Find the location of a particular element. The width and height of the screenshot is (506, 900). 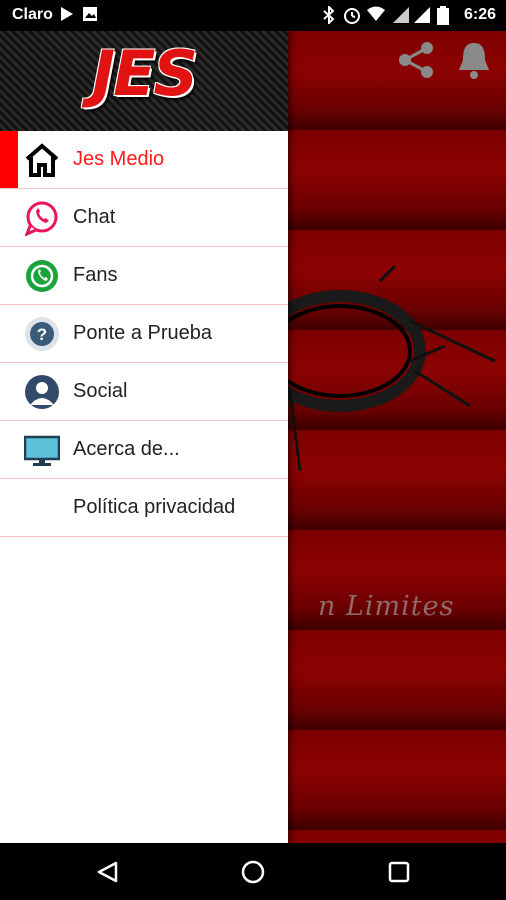

back-icon is located at coordinates (108, 872).